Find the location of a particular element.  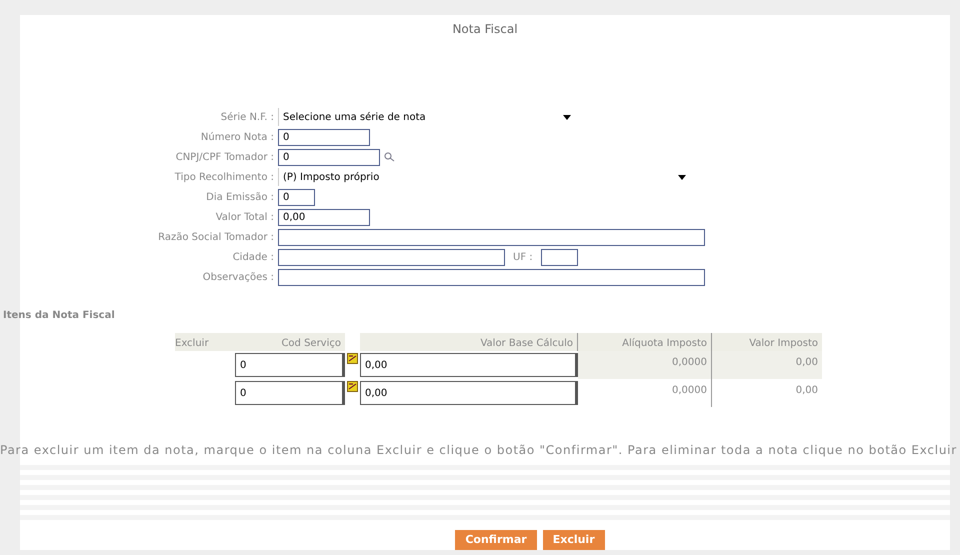

table-cell: 0,00 is located at coordinates (767, 365).